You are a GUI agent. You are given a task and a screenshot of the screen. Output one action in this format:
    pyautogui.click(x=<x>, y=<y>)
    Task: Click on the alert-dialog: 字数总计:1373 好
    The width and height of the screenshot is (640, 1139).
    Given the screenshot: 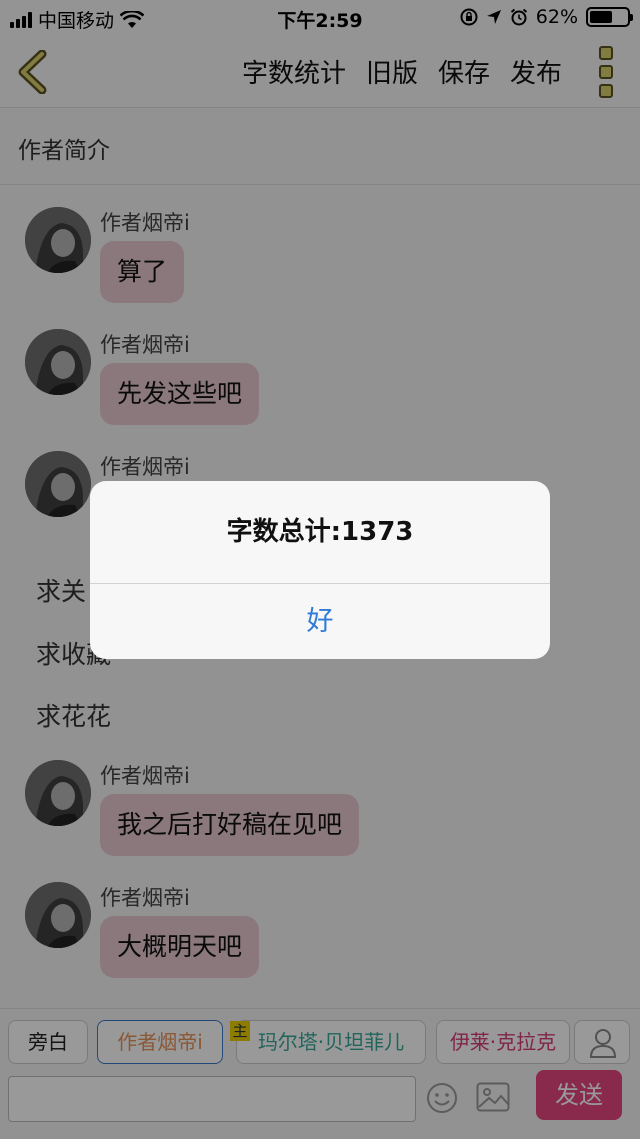 What is the action you would take?
    pyautogui.click(x=320, y=570)
    